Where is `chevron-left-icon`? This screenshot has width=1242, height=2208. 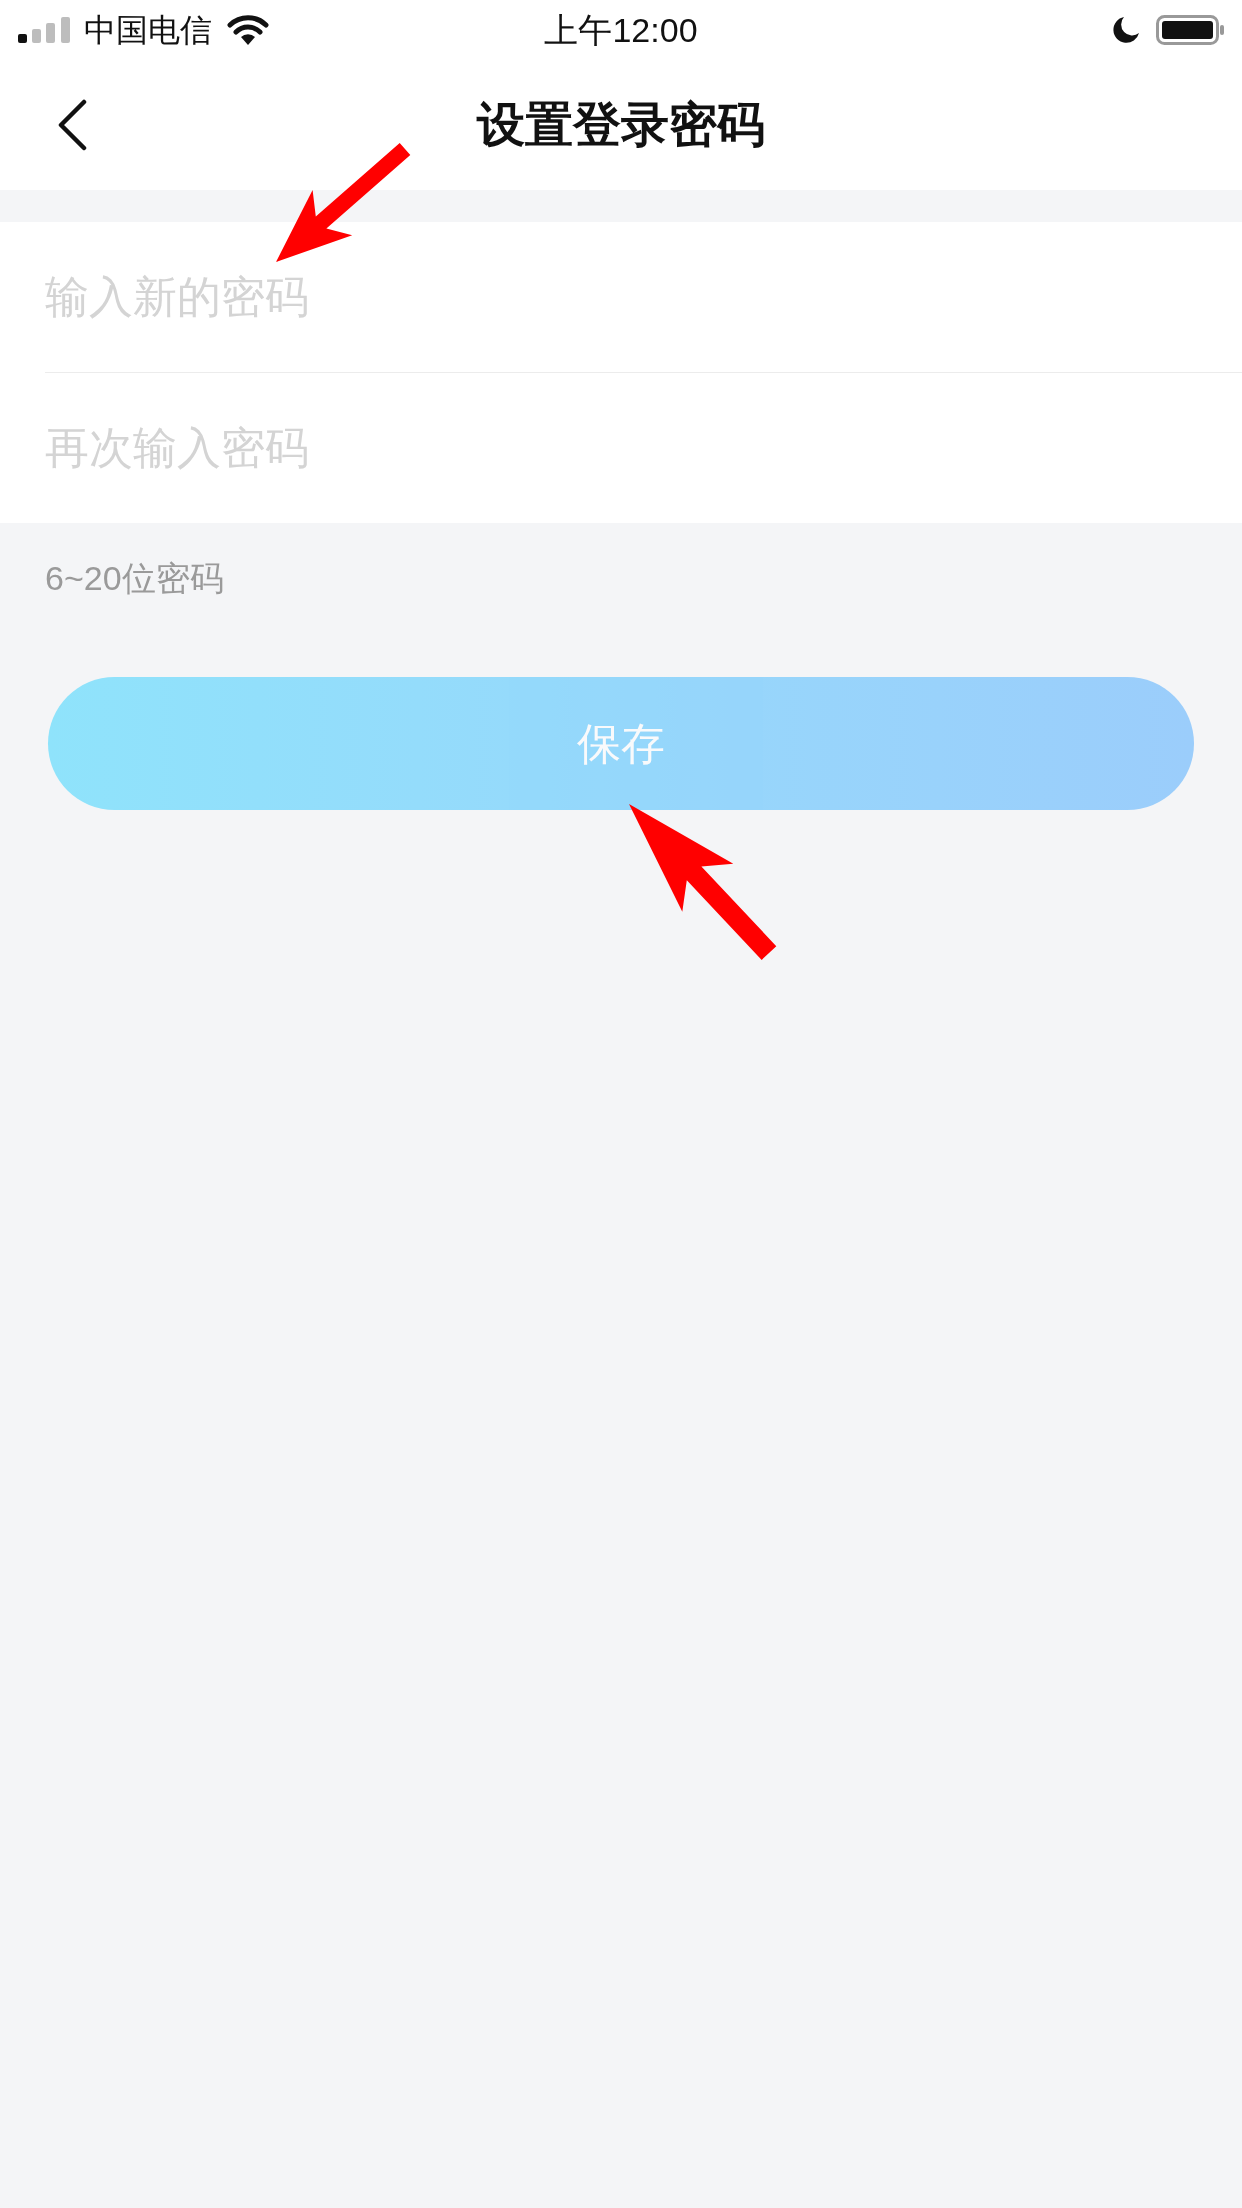
chevron-left-icon is located at coordinates (72, 125).